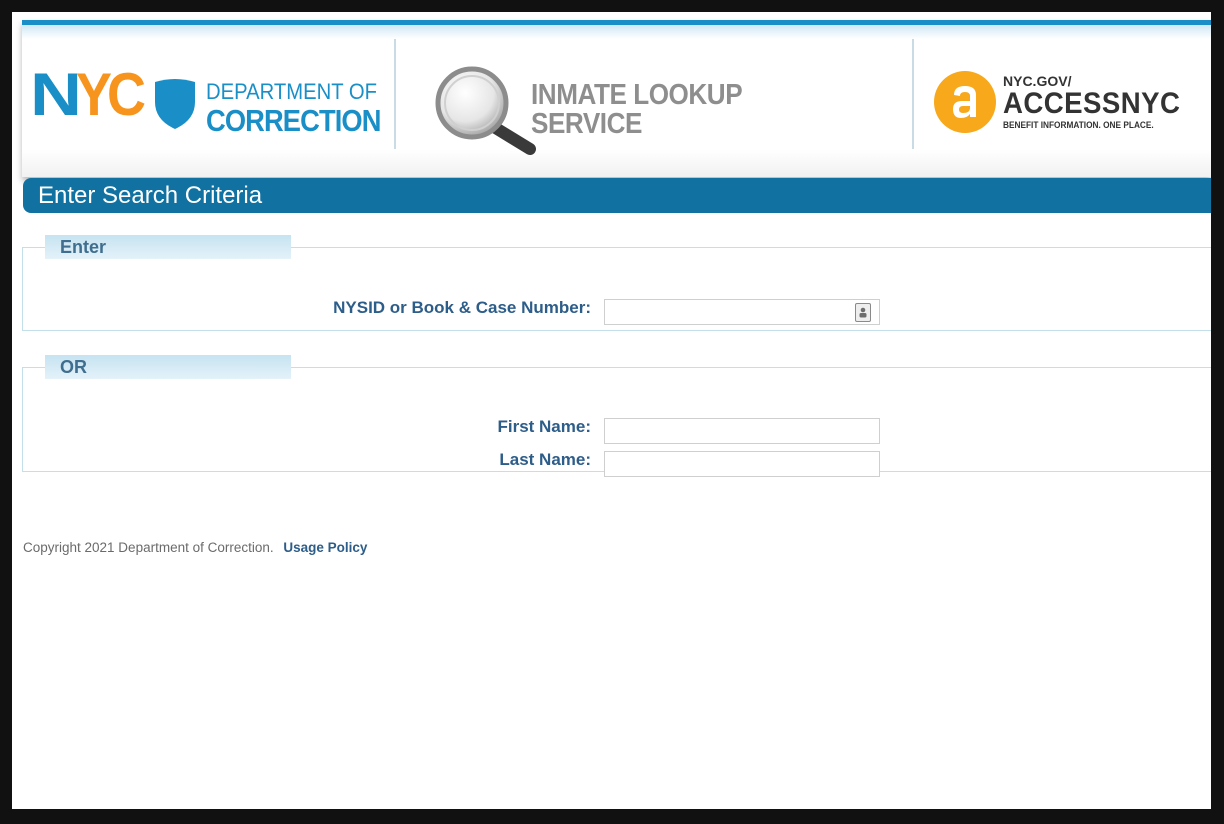 The width and height of the screenshot is (1224, 824). I want to click on access-nyc-line1: NYC.GOV/, so click(1037, 81).